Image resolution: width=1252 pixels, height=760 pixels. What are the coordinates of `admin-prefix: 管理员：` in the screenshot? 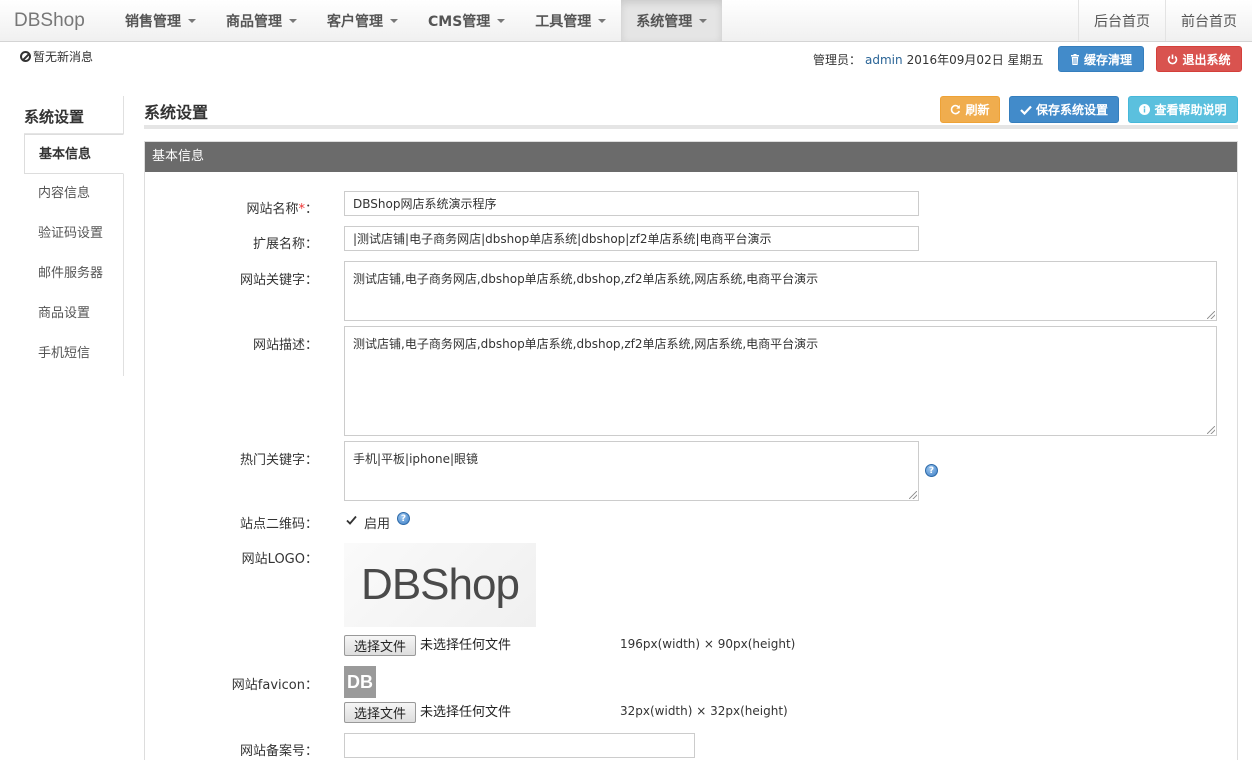 It's located at (837, 60).